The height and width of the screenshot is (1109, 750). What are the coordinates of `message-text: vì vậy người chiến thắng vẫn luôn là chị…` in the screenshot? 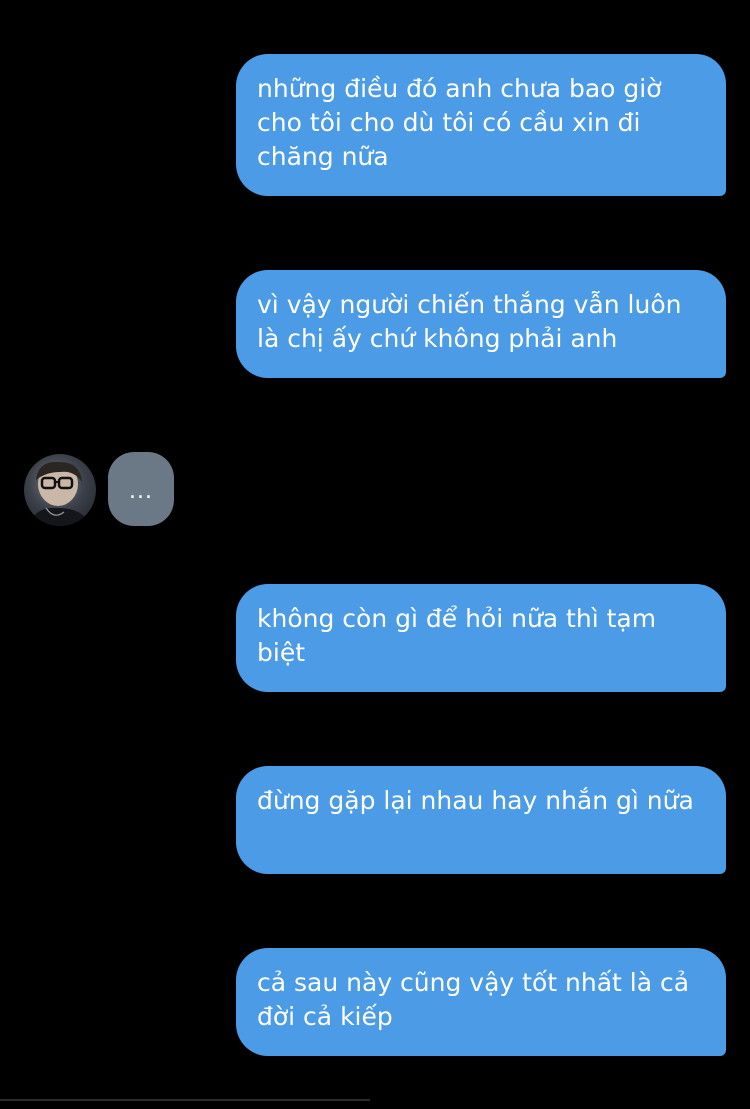 It's located at (469, 321).